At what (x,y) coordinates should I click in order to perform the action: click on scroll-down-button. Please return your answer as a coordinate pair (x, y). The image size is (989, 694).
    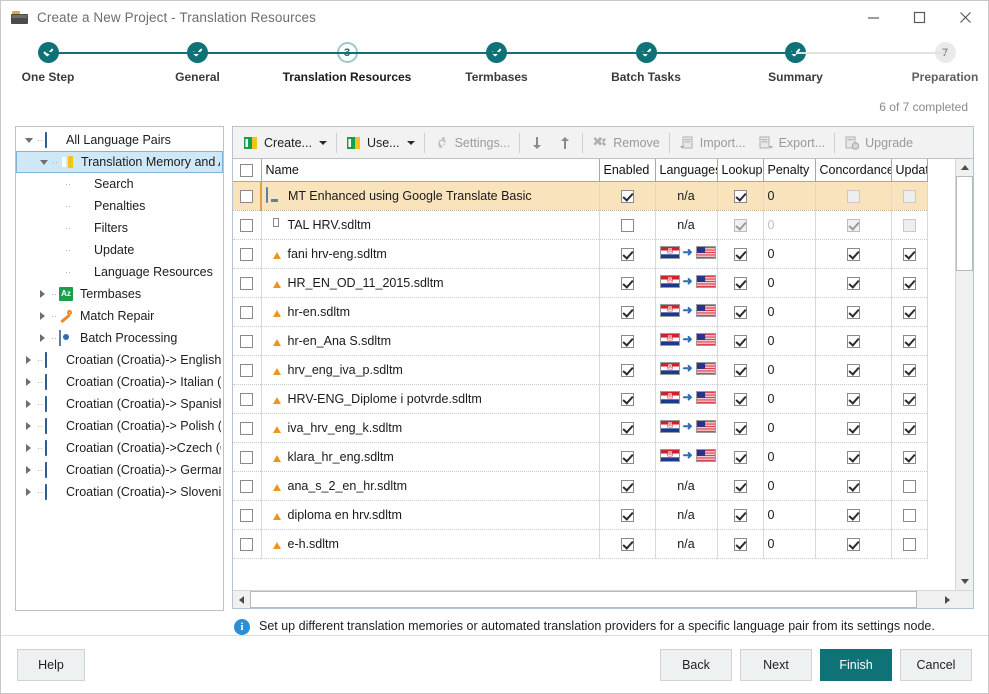
    Looking at the image, I should click on (964, 581).